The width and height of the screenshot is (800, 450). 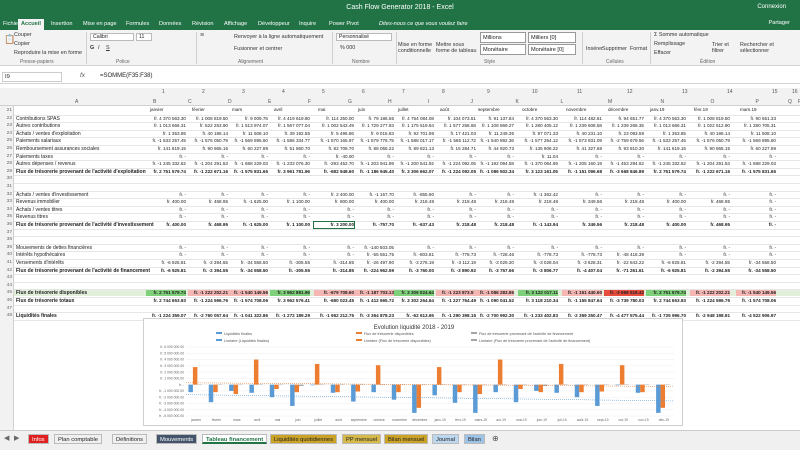 I want to click on data-cell: fr. 104 073.51, so click(x=456, y=119).